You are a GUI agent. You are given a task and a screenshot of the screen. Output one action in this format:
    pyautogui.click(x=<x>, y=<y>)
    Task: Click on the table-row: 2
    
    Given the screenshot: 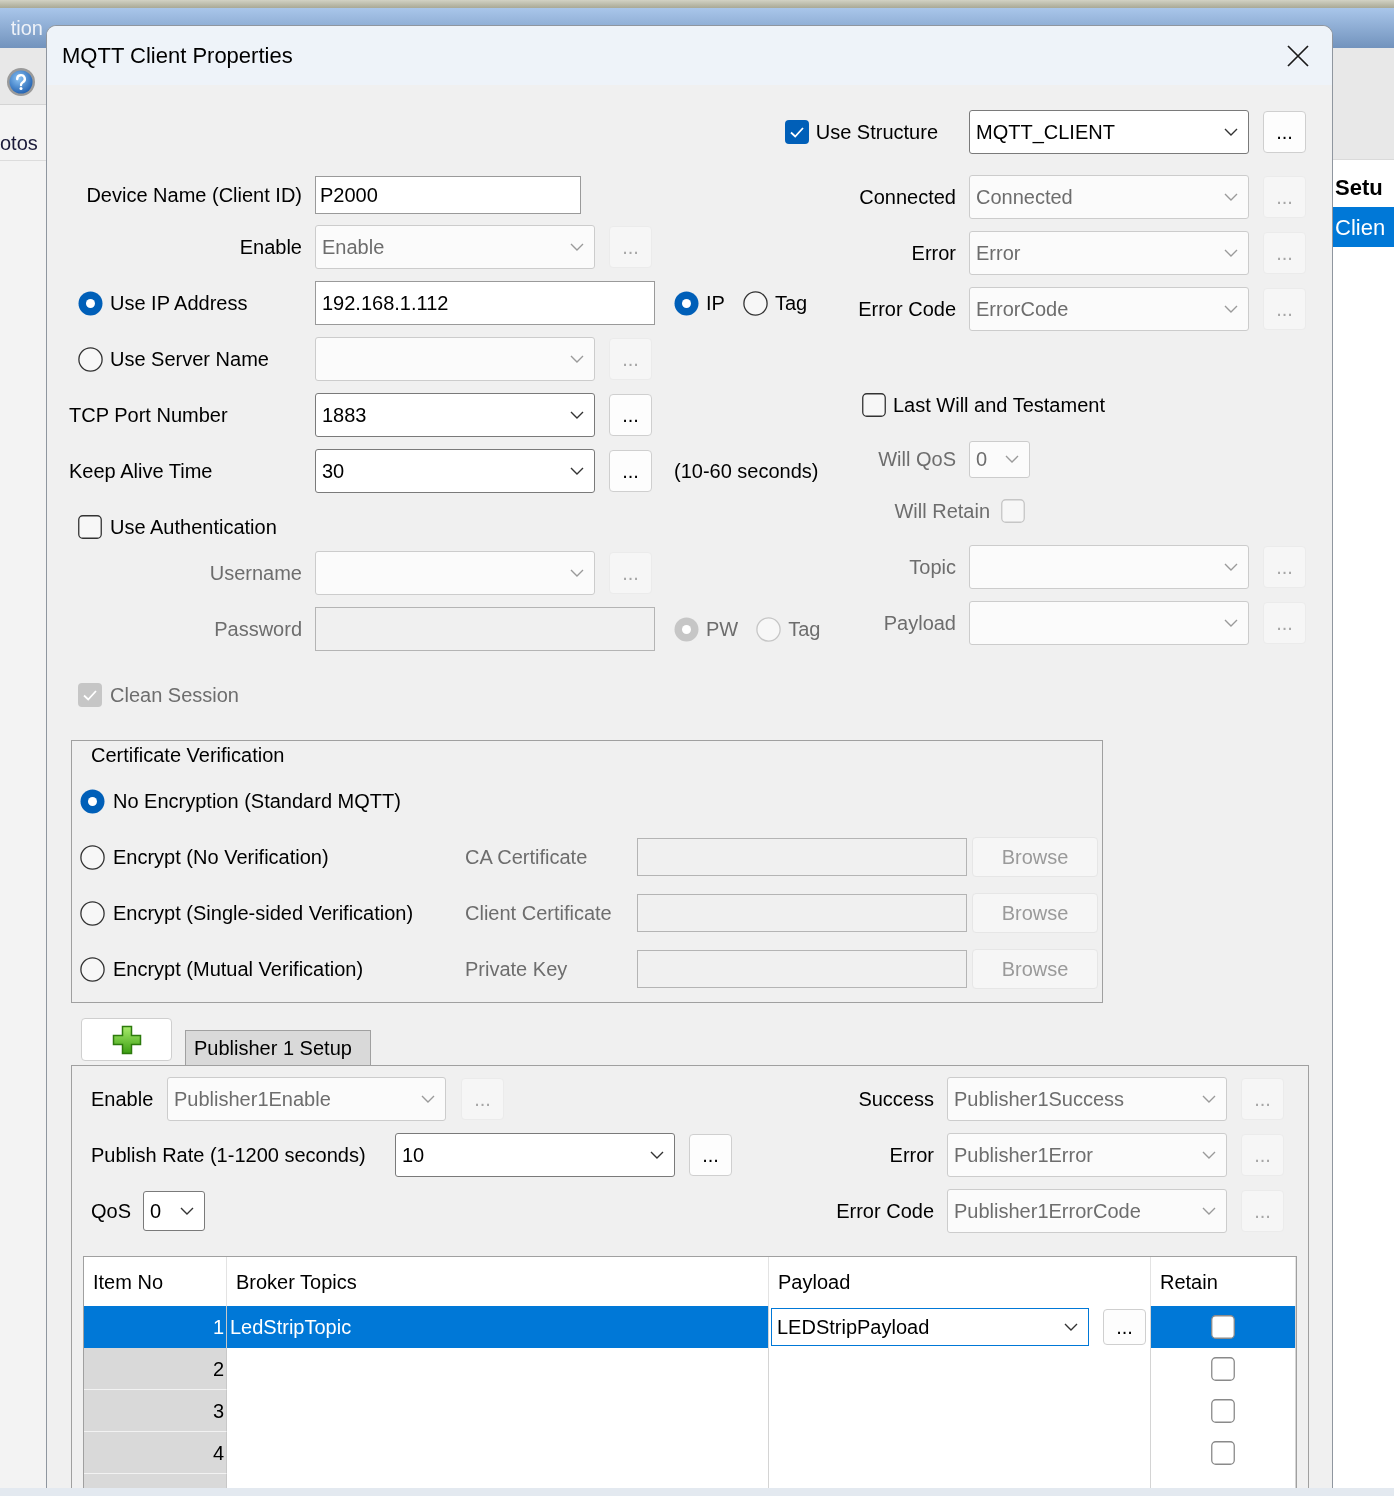 What is the action you would take?
    pyautogui.click(x=690, y=1369)
    